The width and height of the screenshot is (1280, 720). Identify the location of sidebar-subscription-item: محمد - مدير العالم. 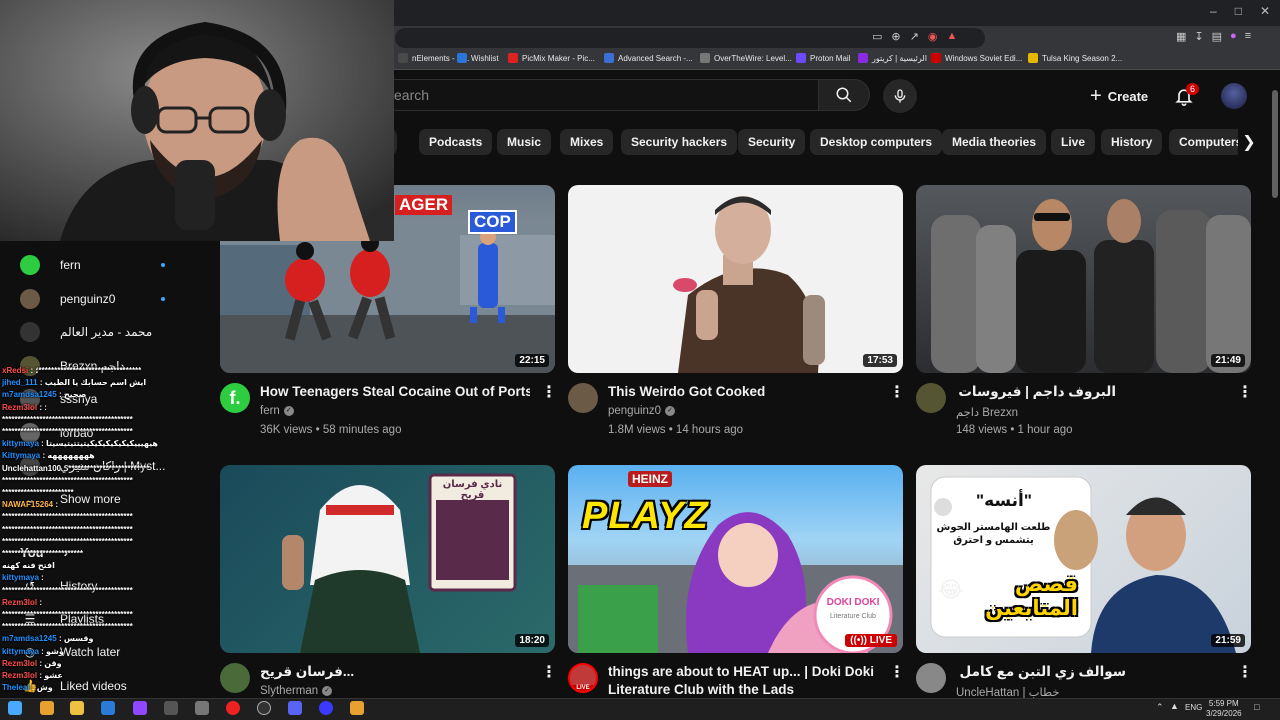
(86, 332).